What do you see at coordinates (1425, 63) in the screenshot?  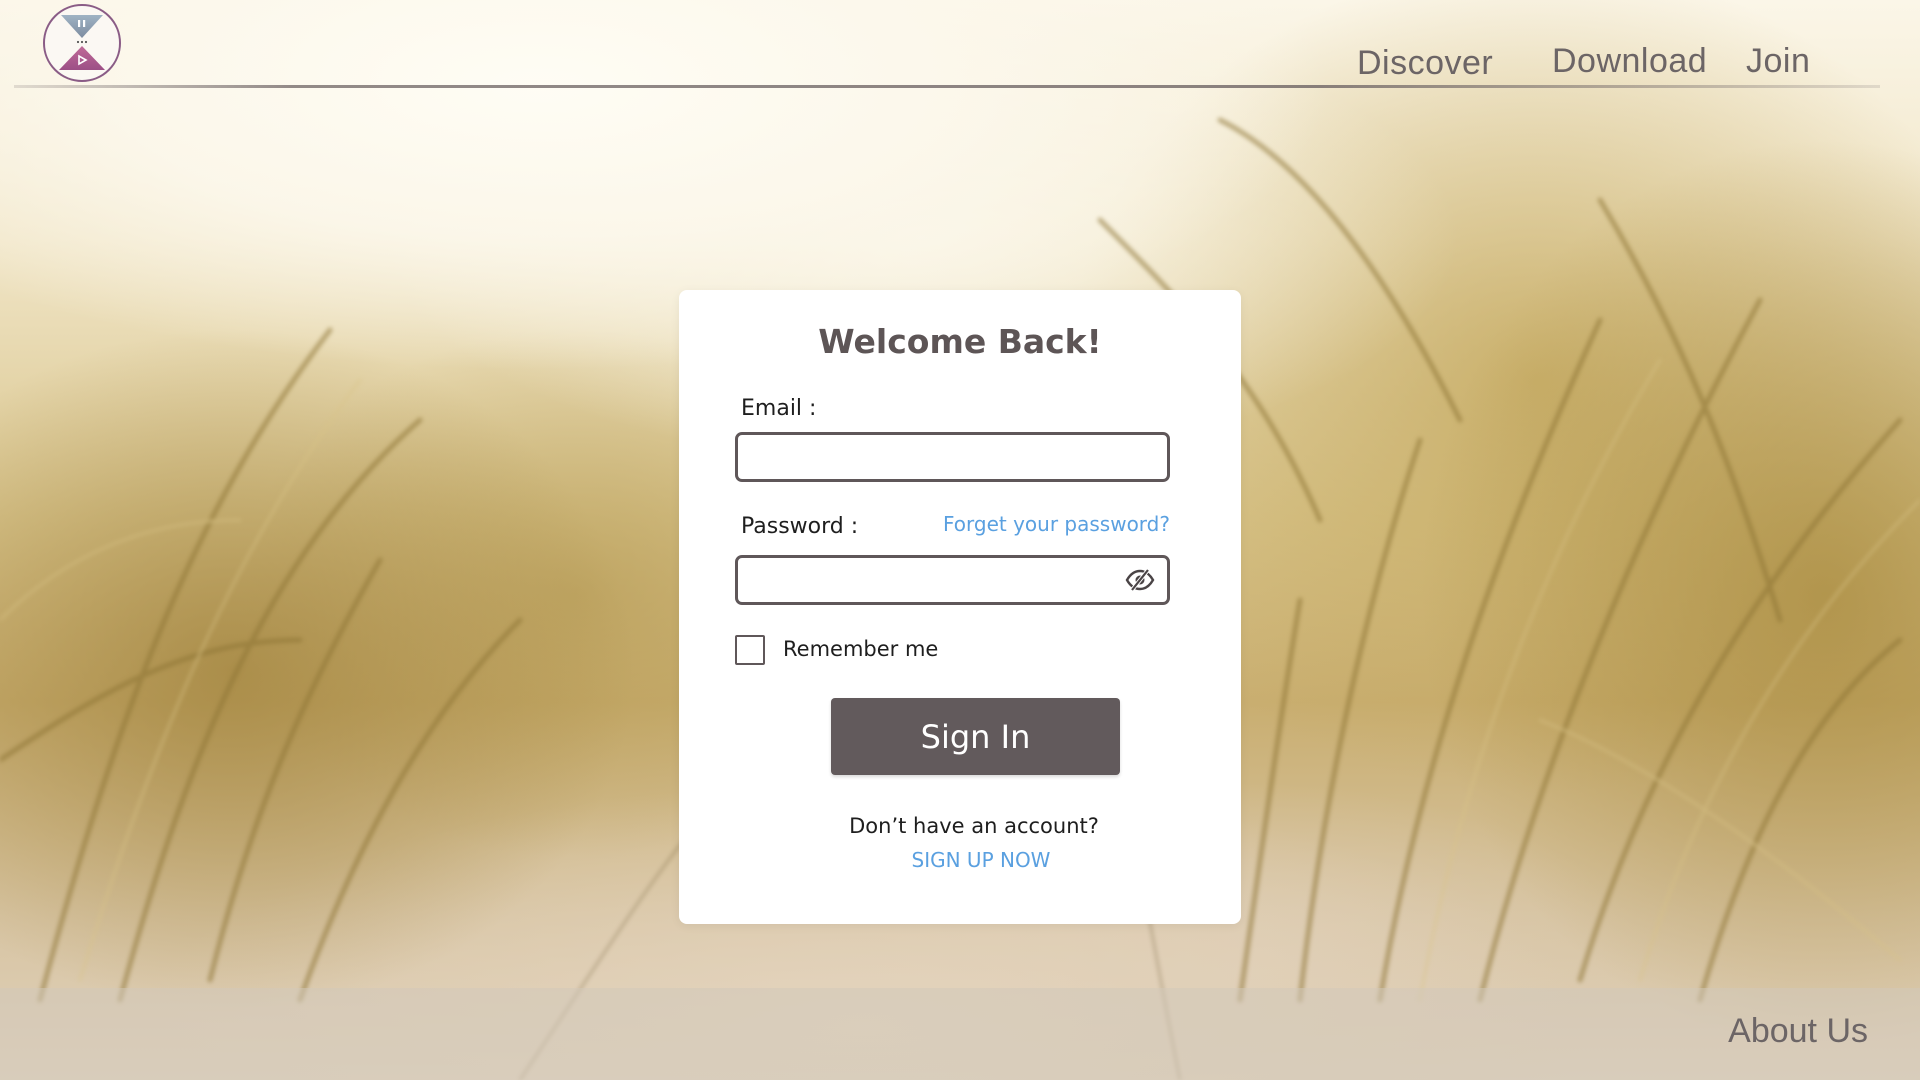 I see `nav-discover: Discover` at bounding box center [1425, 63].